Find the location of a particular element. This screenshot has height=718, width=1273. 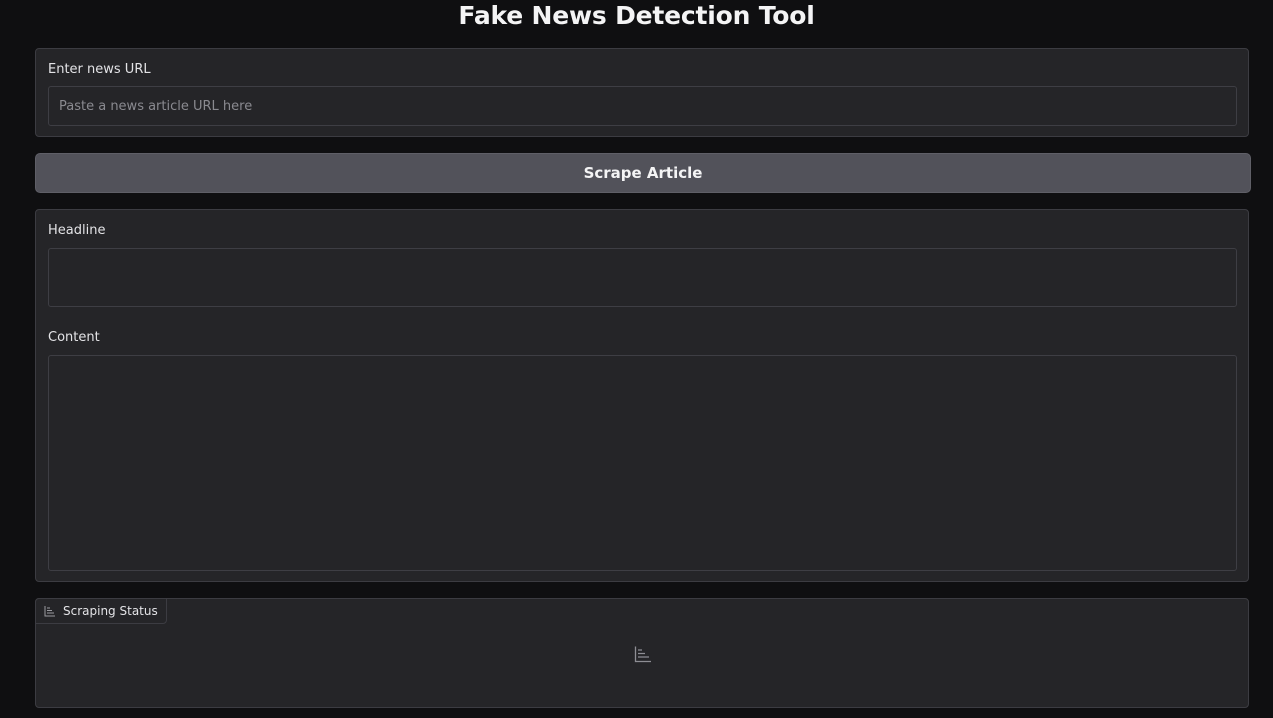

scraping-status-tab: Scraping Status is located at coordinates (101, 611).